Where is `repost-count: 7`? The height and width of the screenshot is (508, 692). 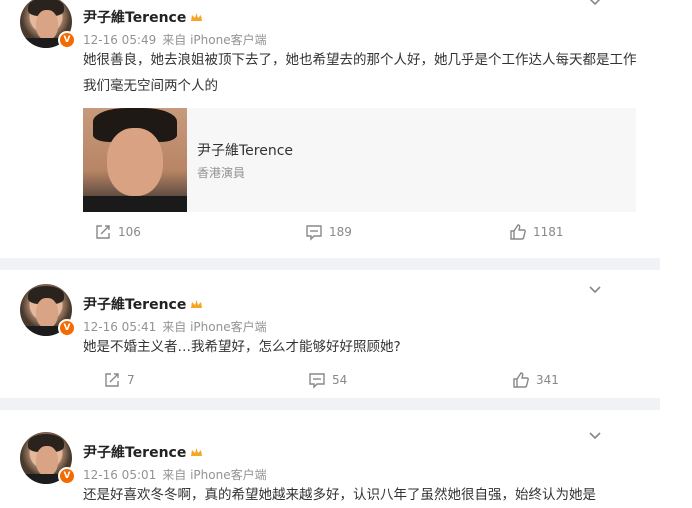
repost-count: 7 is located at coordinates (131, 380).